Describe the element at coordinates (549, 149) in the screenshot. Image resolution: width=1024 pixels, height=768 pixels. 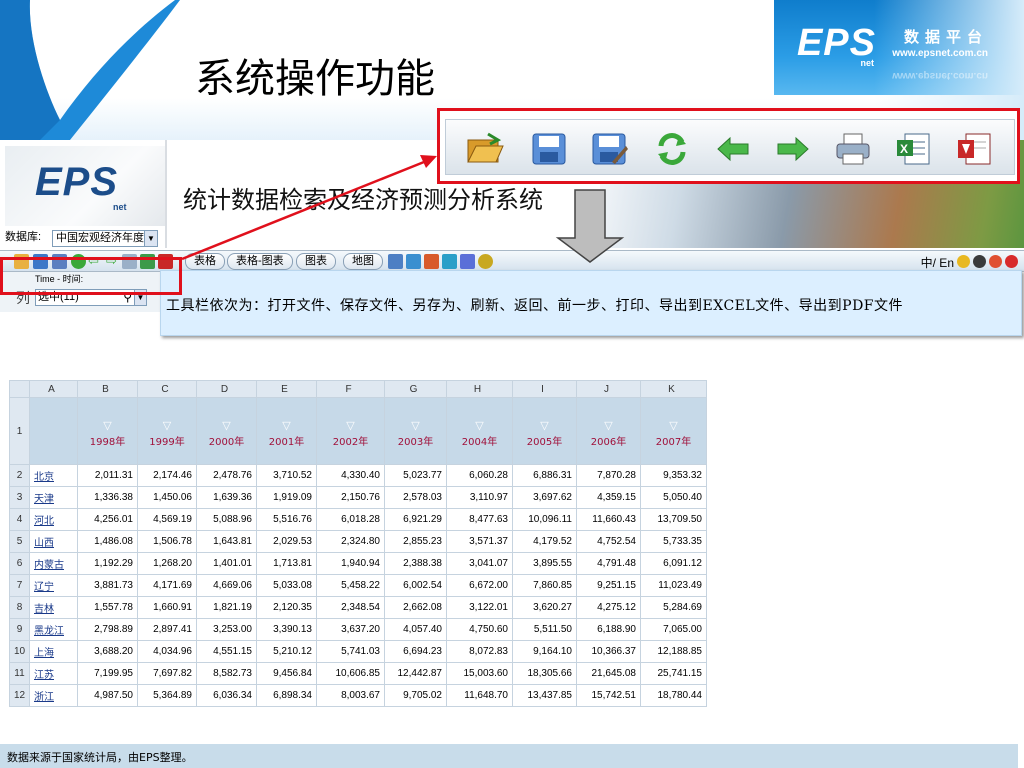
I see `save-icon` at that location.